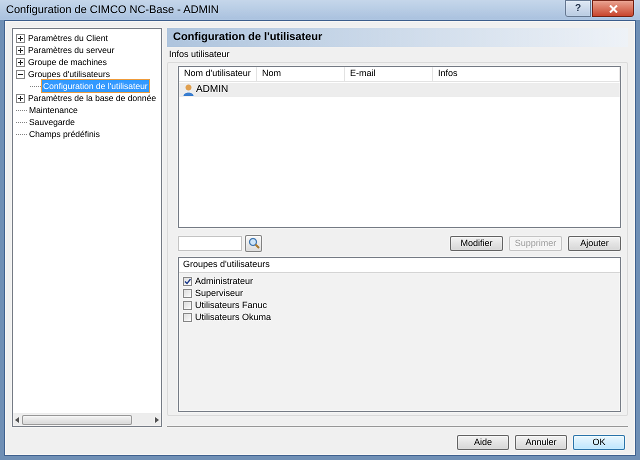 Image resolution: width=640 pixels, height=460 pixels. Describe the element at coordinates (233, 317) in the screenshot. I see `checkbox-label: Utilisateurs Okuma` at that location.